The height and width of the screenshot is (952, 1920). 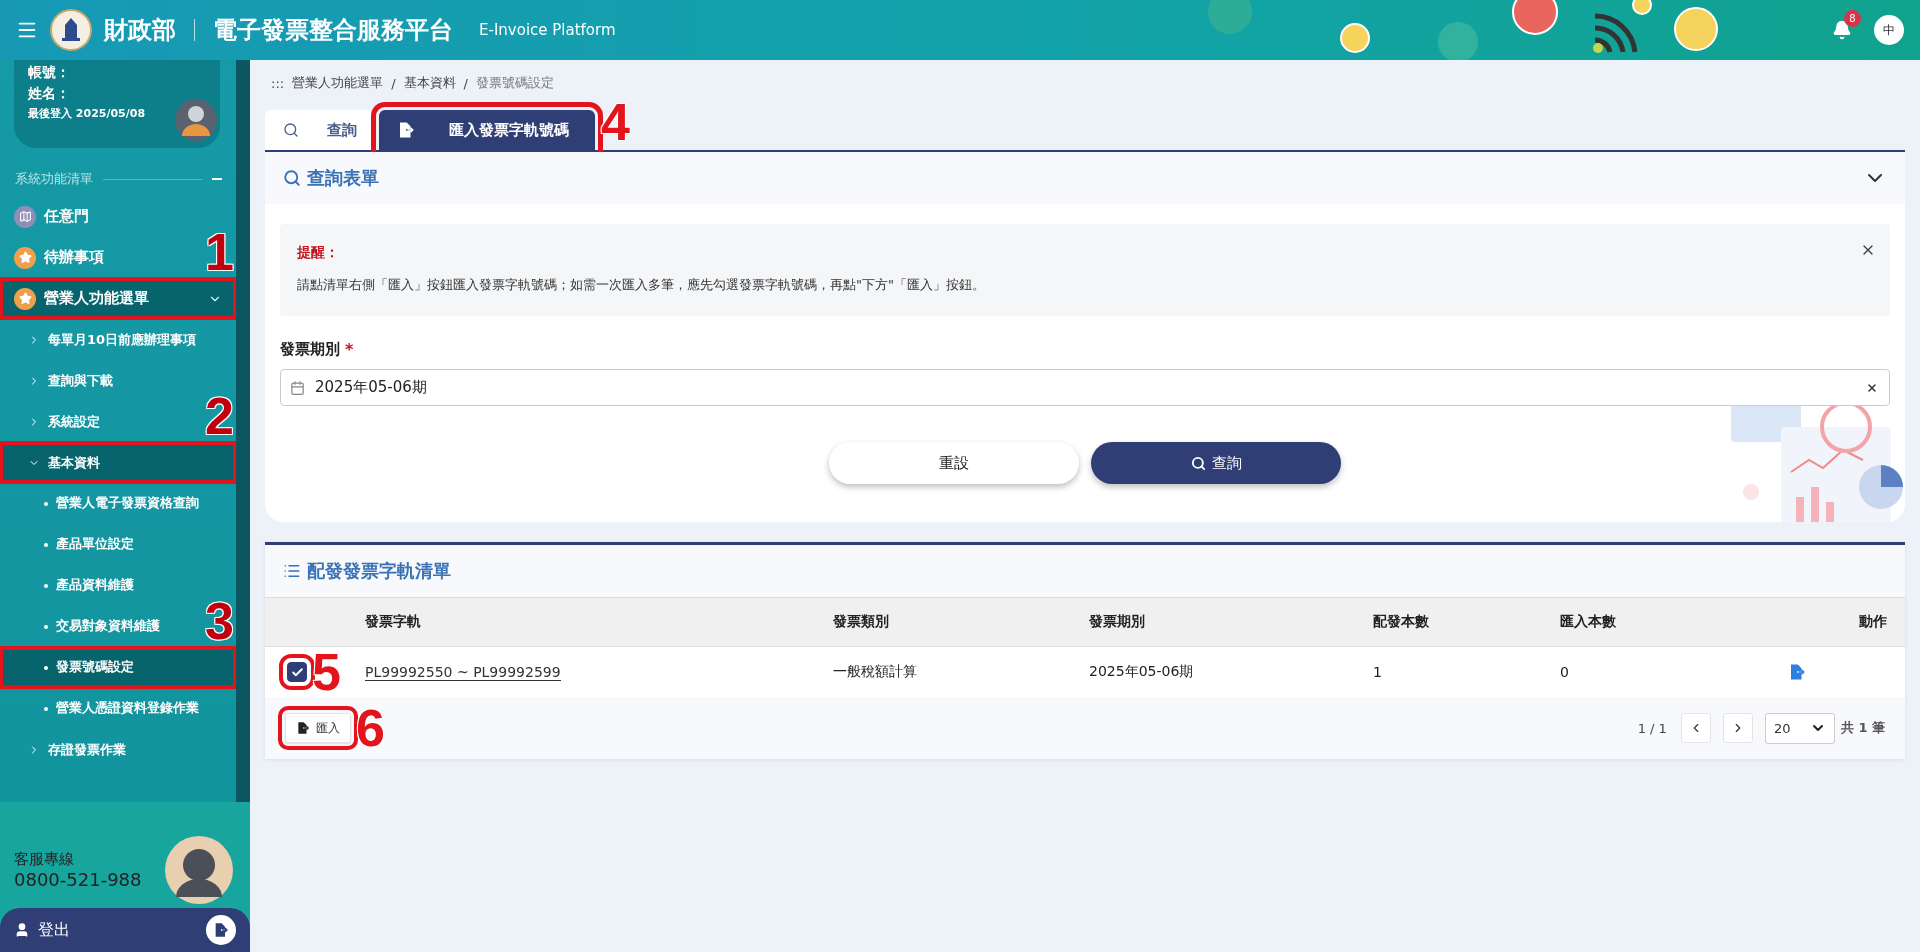 I want to click on menu-item-label: 營業人憑證資料登錄作業, so click(x=127, y=708).